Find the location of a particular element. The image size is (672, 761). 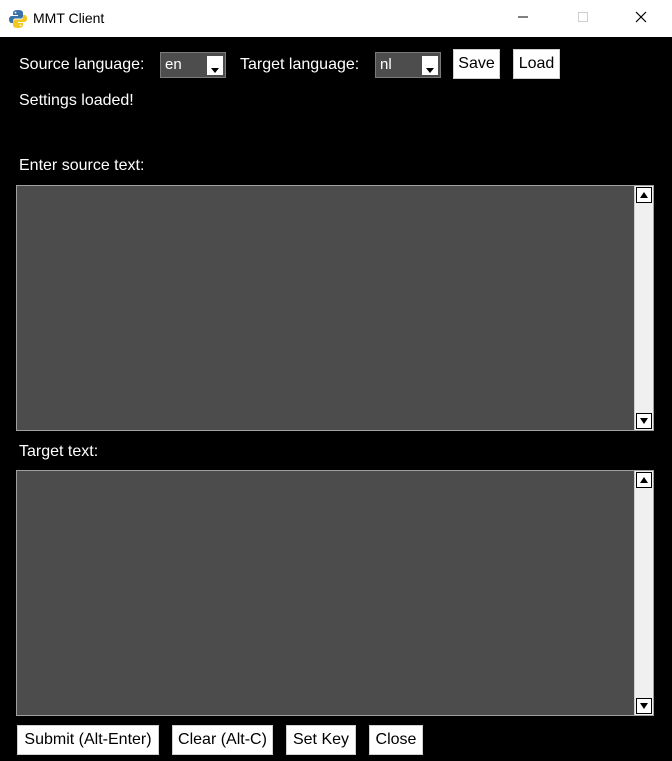

maximize-icon is located at coordinates (583, 19).